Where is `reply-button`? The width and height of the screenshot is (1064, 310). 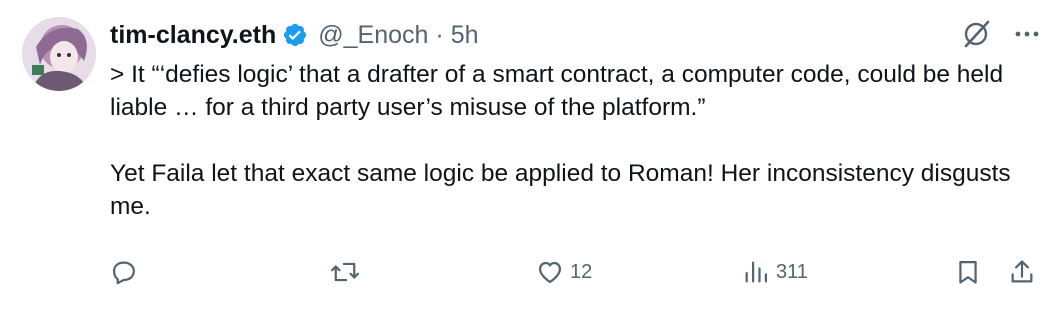 reply-button is located at coordinates (127, 272).